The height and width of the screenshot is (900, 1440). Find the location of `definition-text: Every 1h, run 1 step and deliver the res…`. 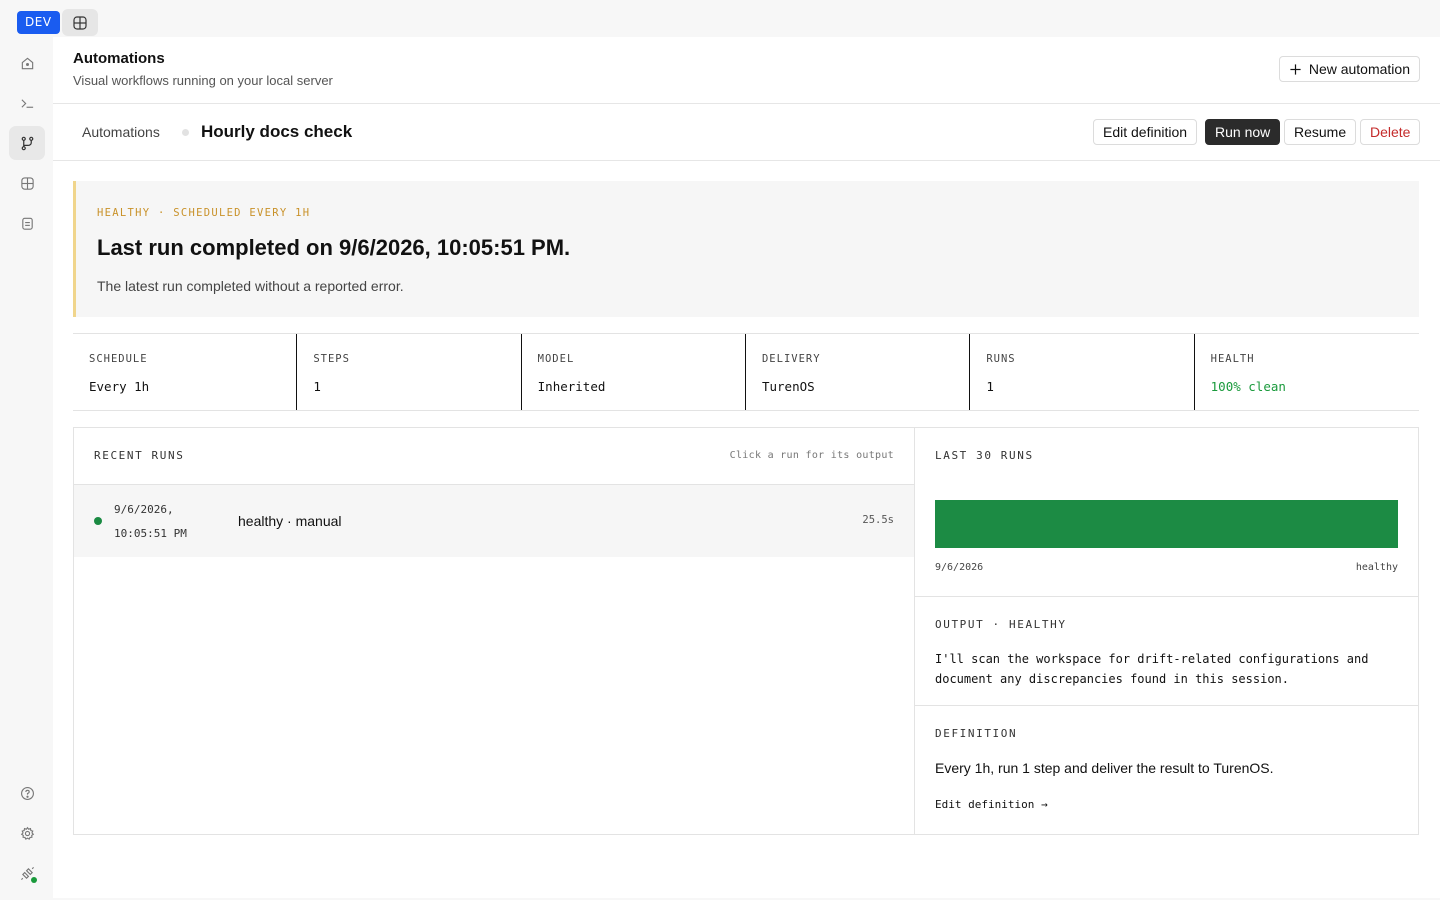

definition-text: Every 1h, run 1 step and deliver the res… is located at coordinates (1104, 768).